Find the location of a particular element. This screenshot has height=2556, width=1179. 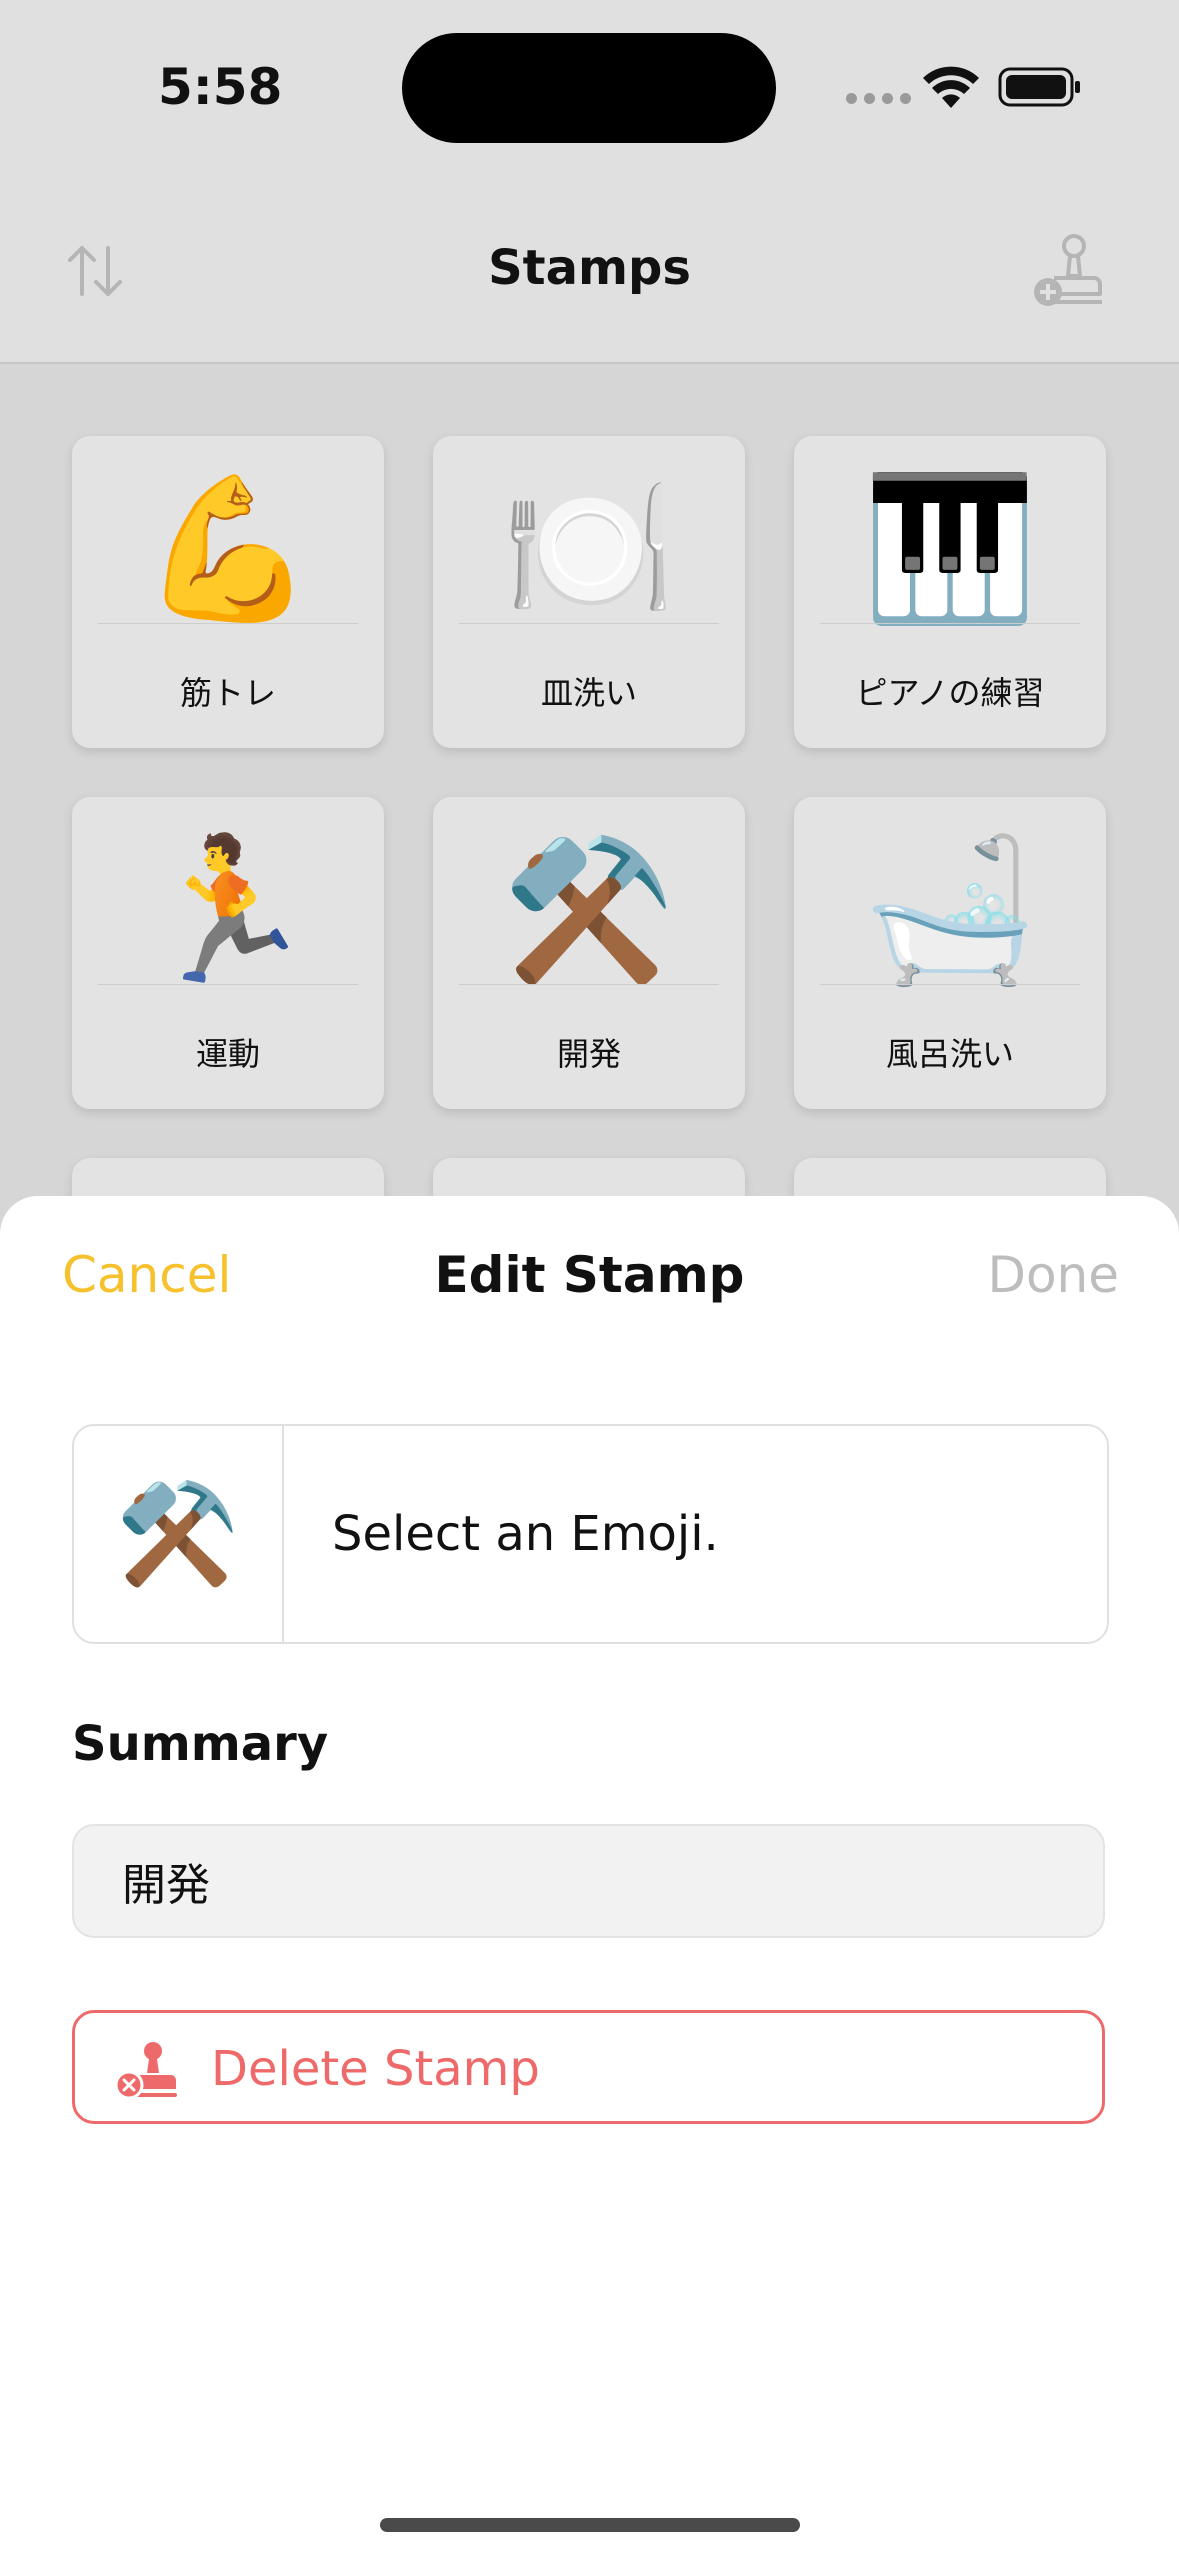

stamp-emoji: 🏃 is located at coordinates (228, 910).